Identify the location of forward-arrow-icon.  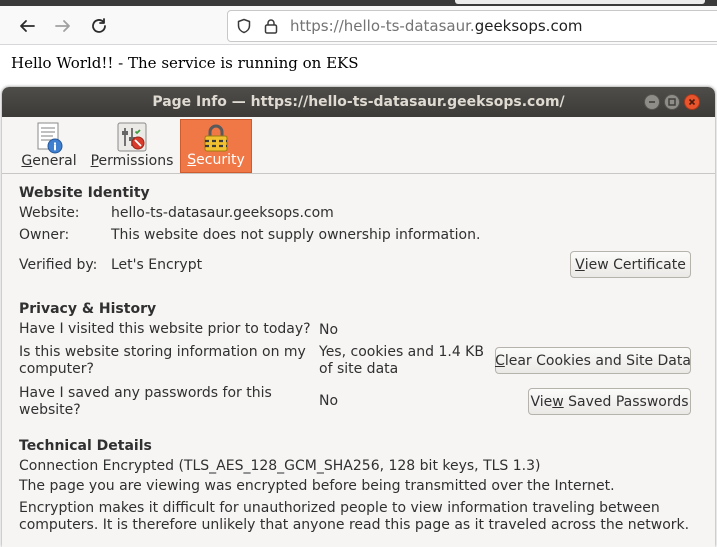
(62, 26).